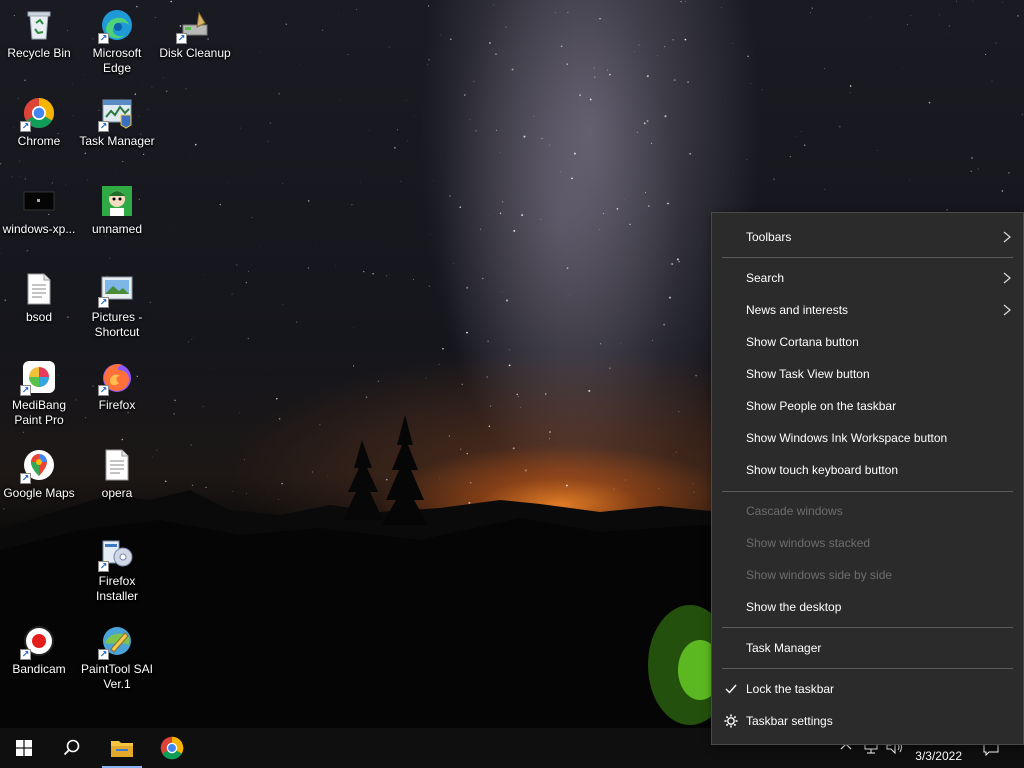 The width and height of the screenshot is (1024, 768). Describe the element at coordinates (867, 607) in the screenshot. I see `menu-item-show-desktop: Show the desktop` at that location.